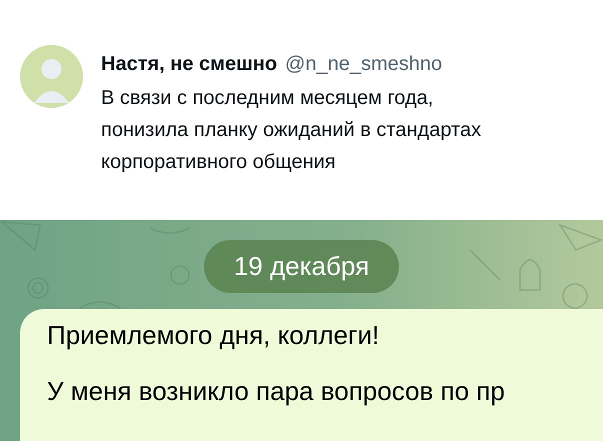 The width and height of the screenshot is (603, 441). Describe the element at coordinates (276, 391) in the screenshot. I see `message-text: У меня возникло пара вопросов по пр` at that location.